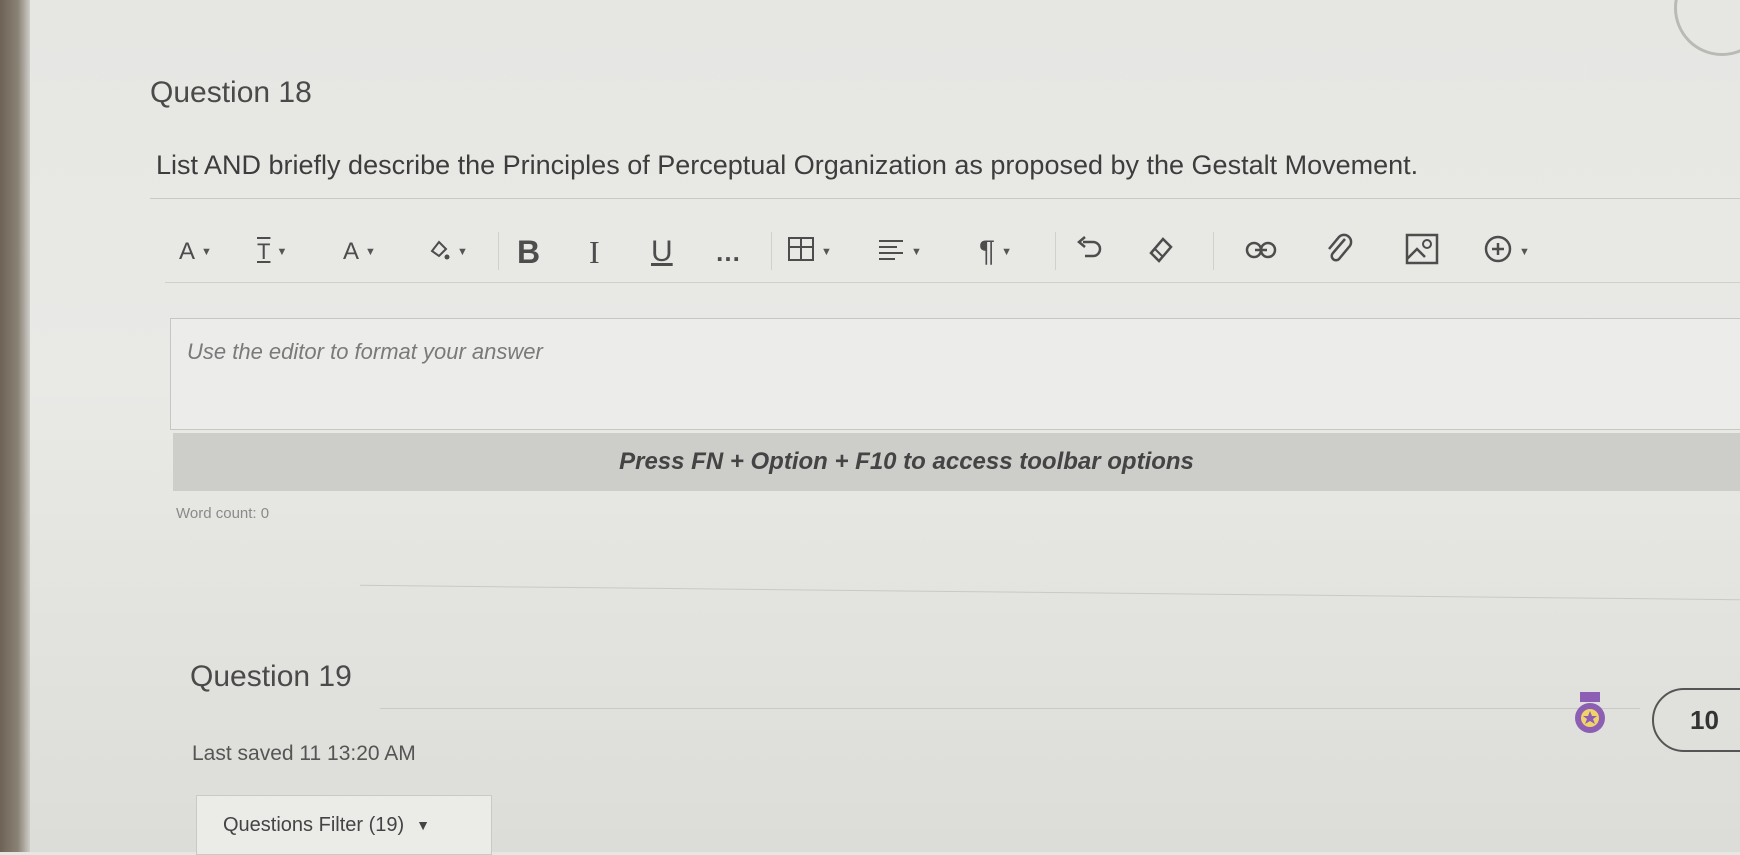 The image size is (1740, 855). I want to click on align-icon, so click(891, 252).